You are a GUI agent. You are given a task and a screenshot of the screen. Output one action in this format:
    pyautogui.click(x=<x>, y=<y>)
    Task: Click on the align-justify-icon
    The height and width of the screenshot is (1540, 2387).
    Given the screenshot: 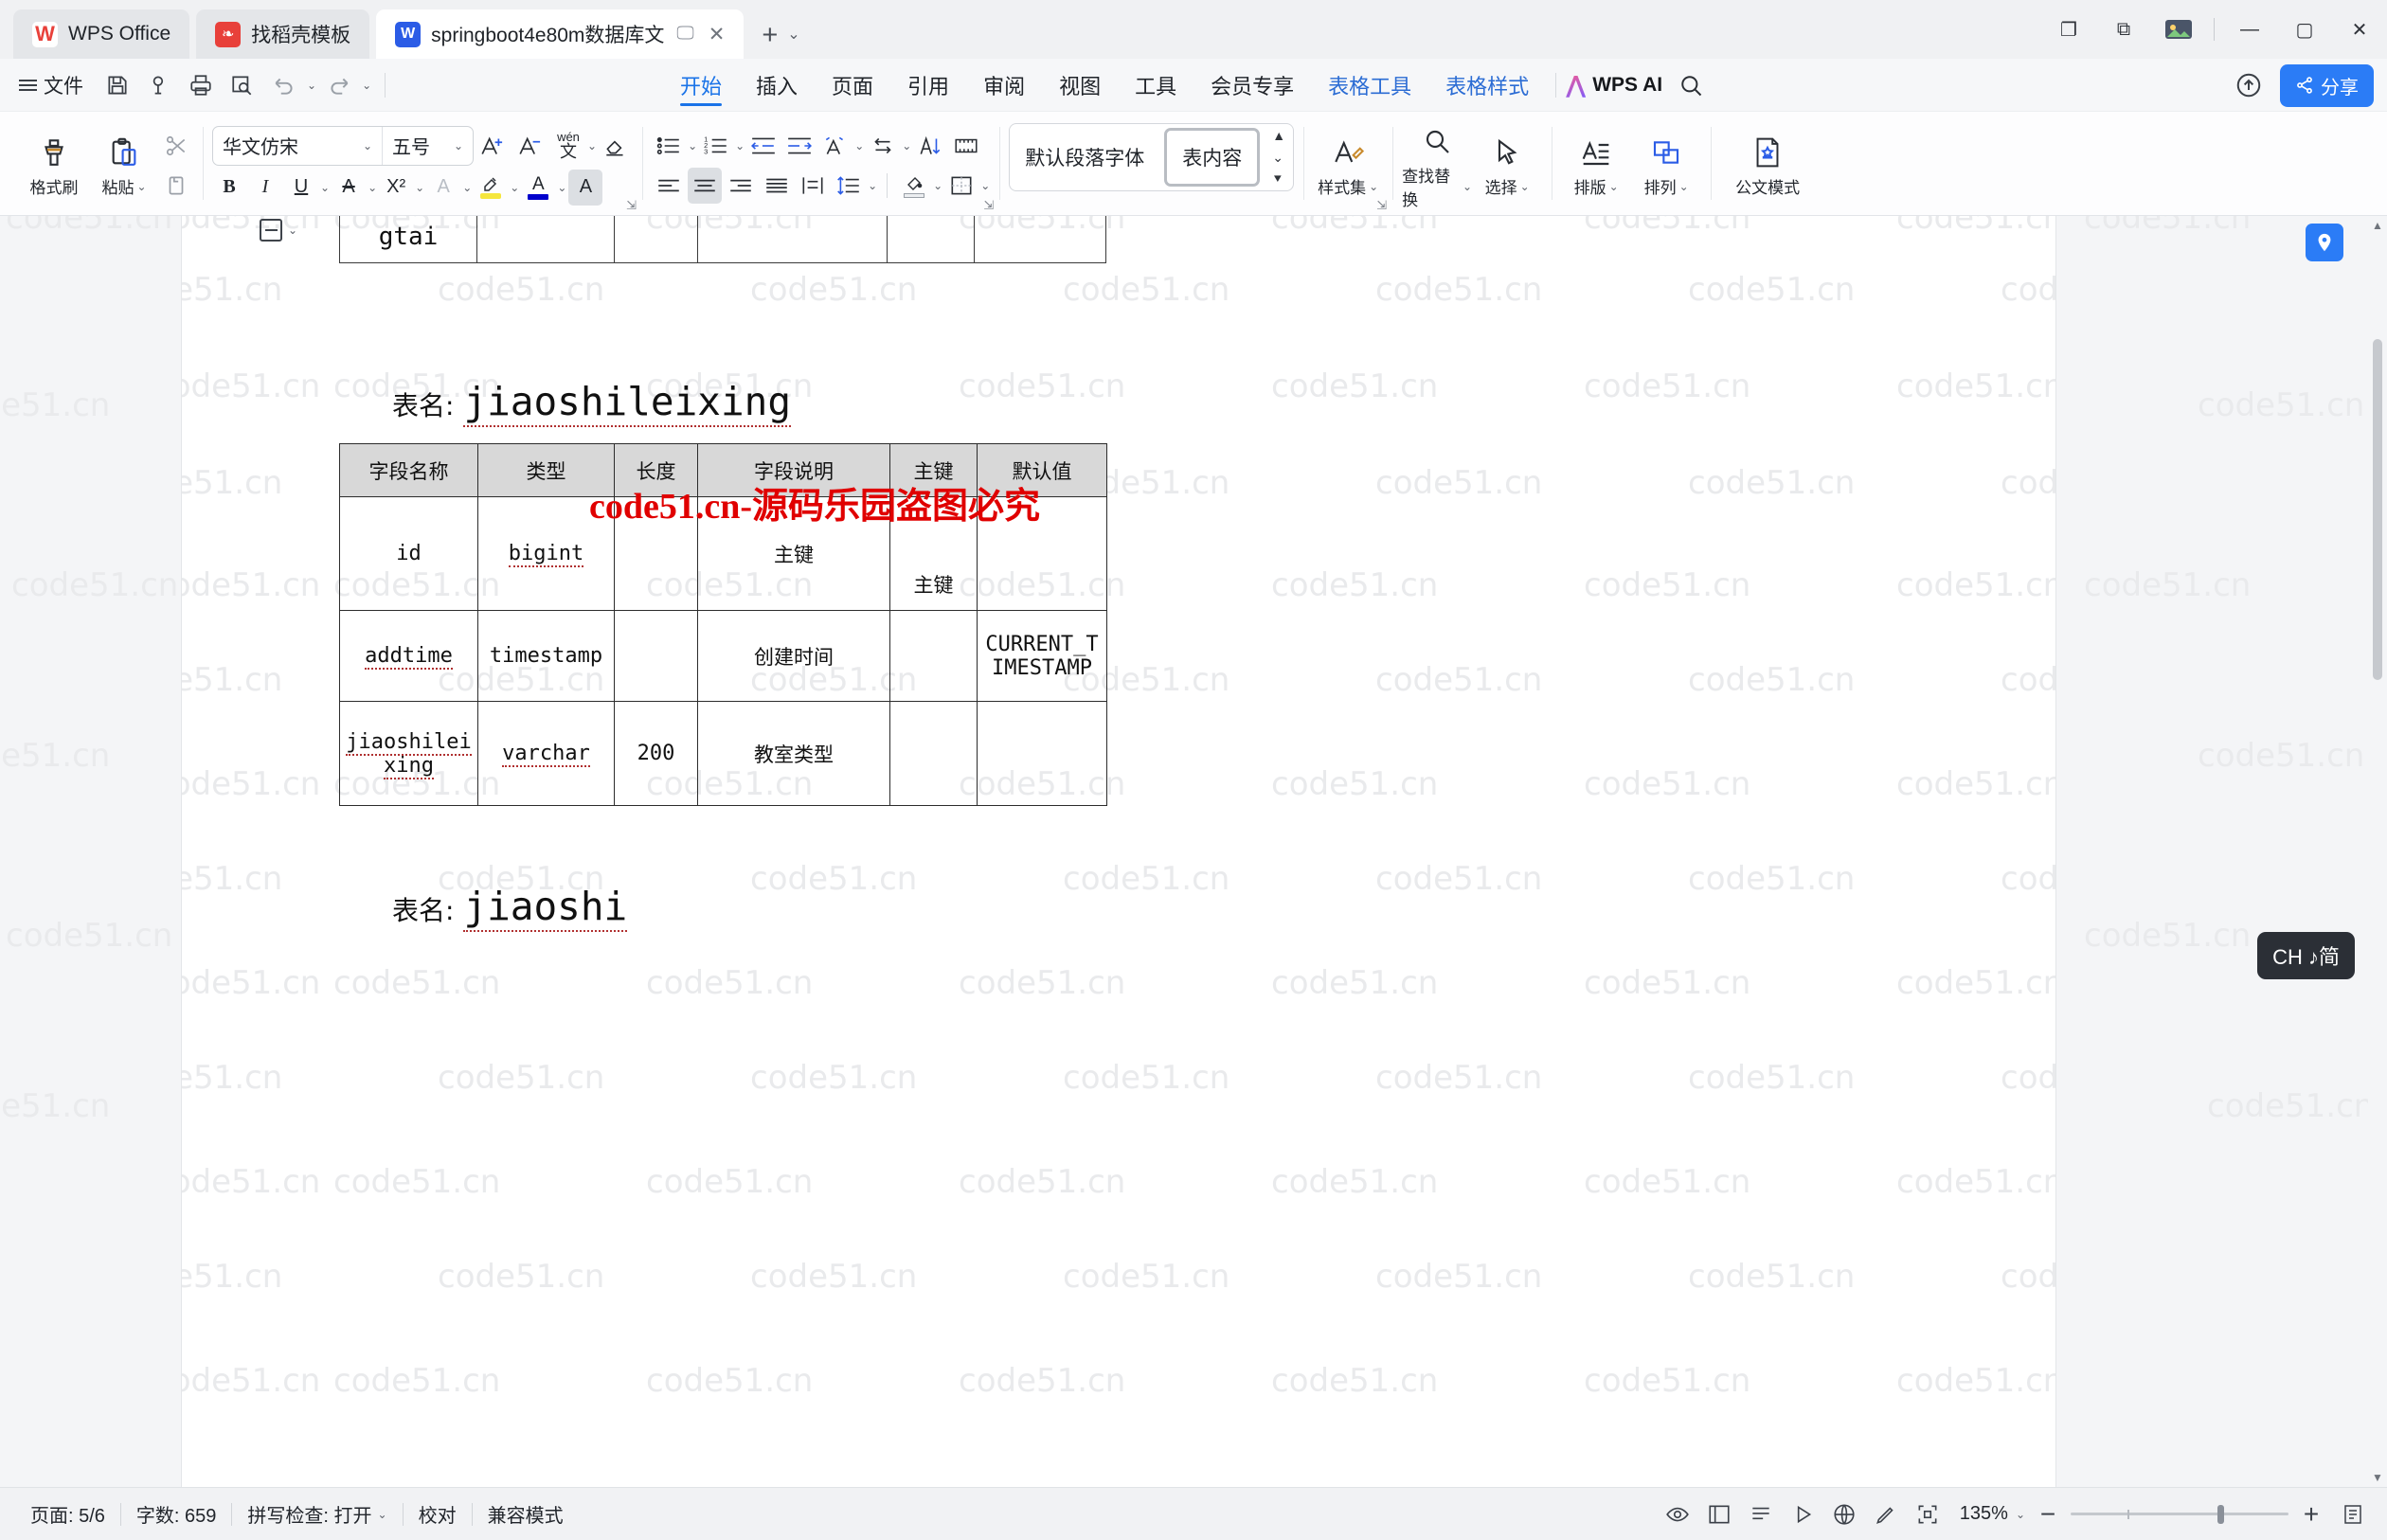 What is the action you would take?
    pyautogui.click(x=777, y=186)
    